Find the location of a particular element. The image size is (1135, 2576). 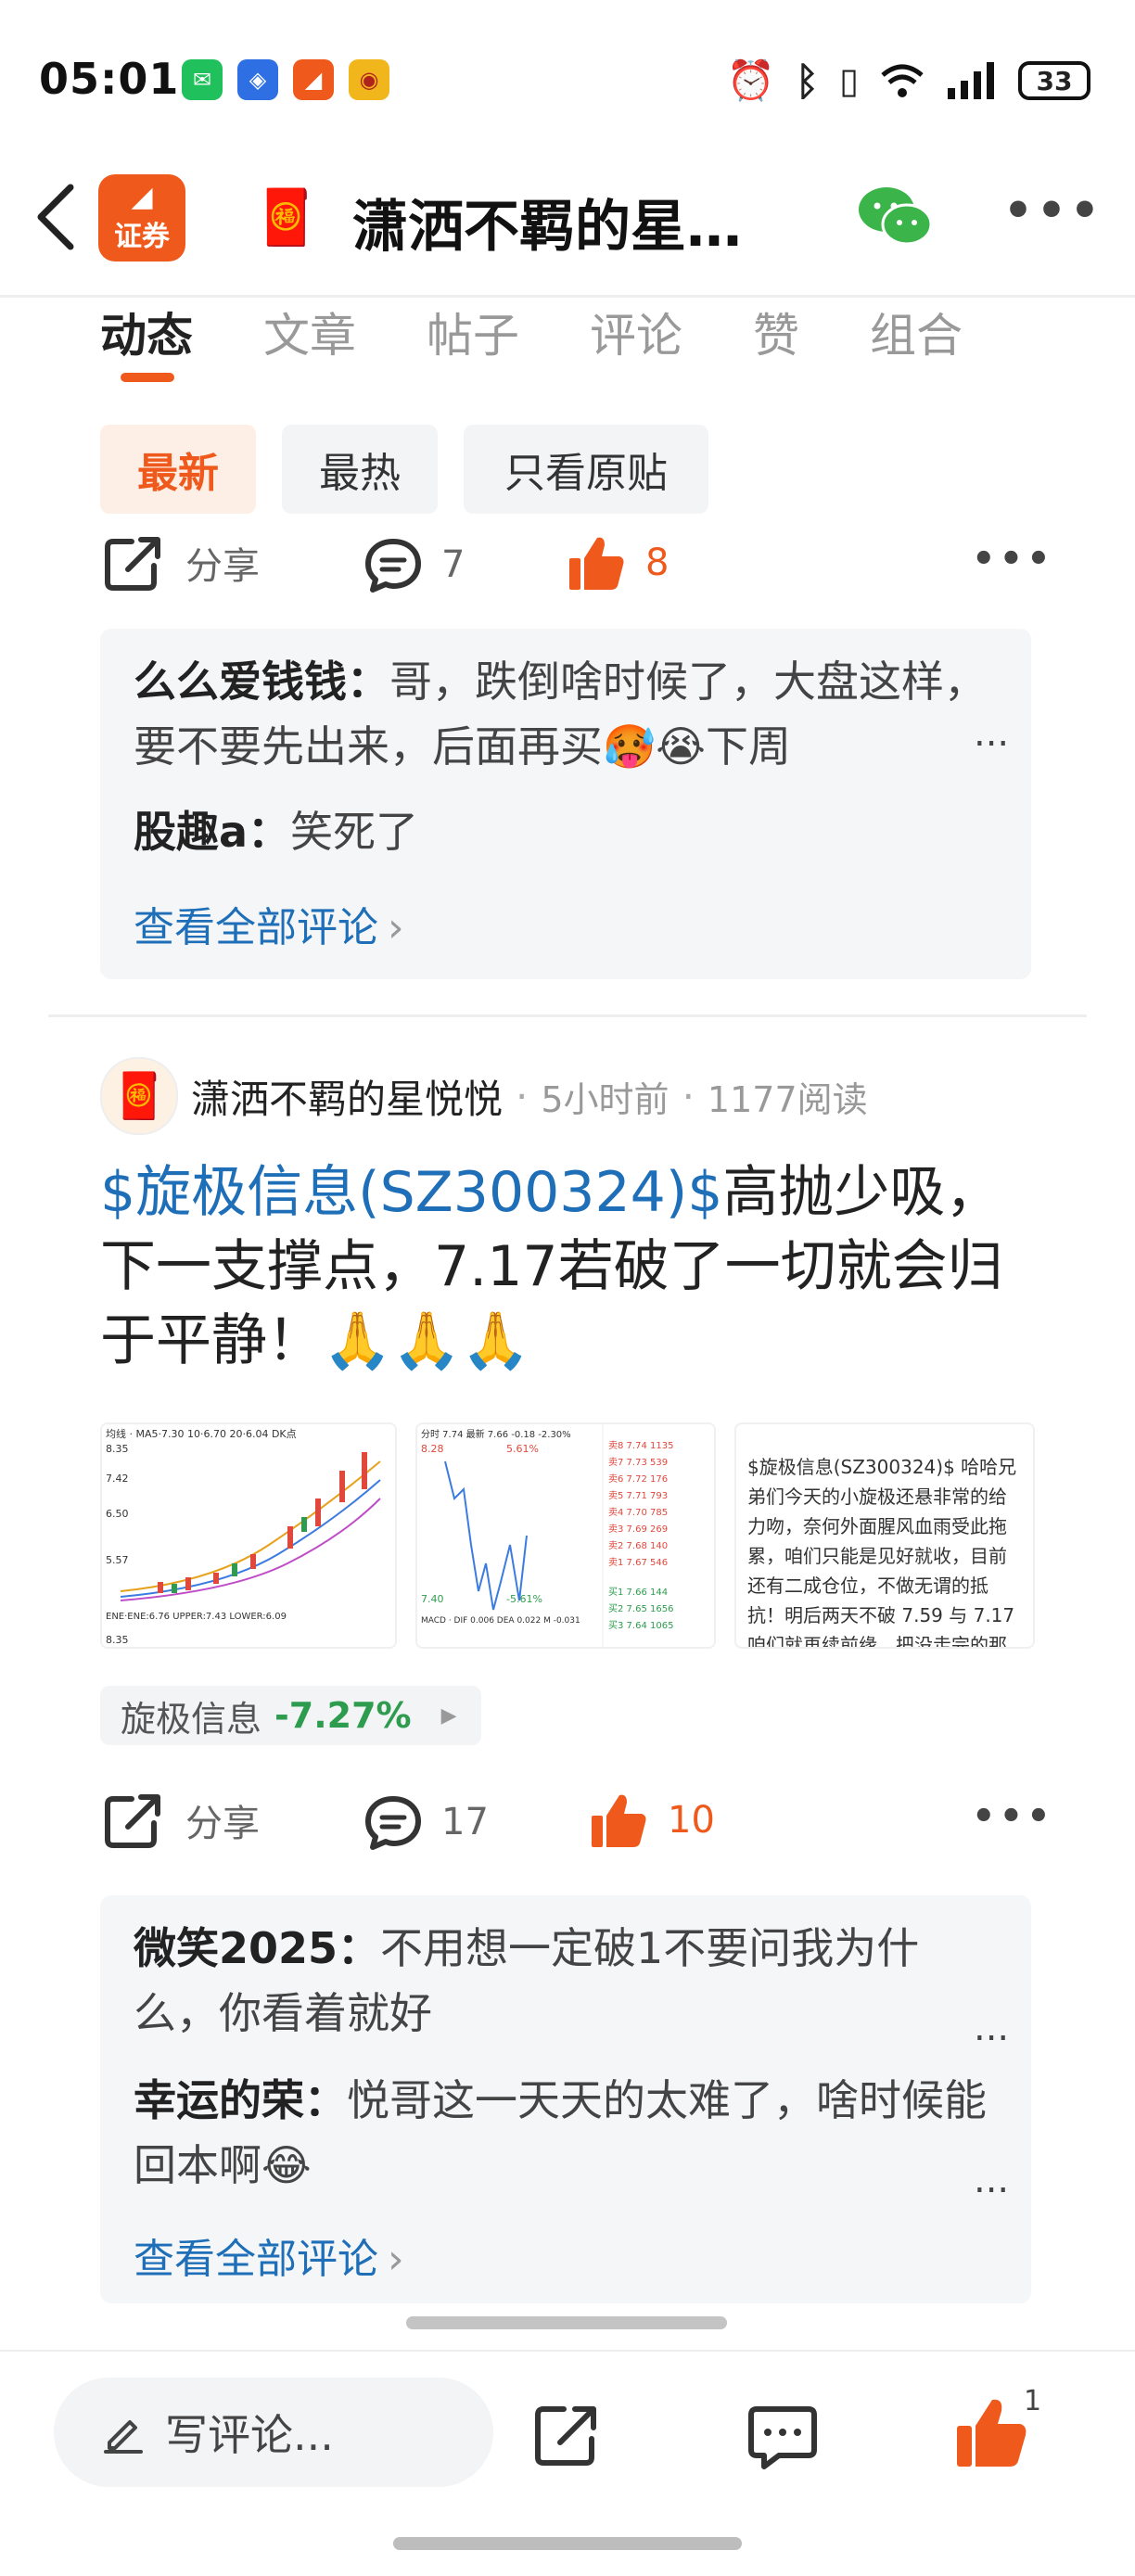

like-button-icon is located at coordinates (992, 2432).